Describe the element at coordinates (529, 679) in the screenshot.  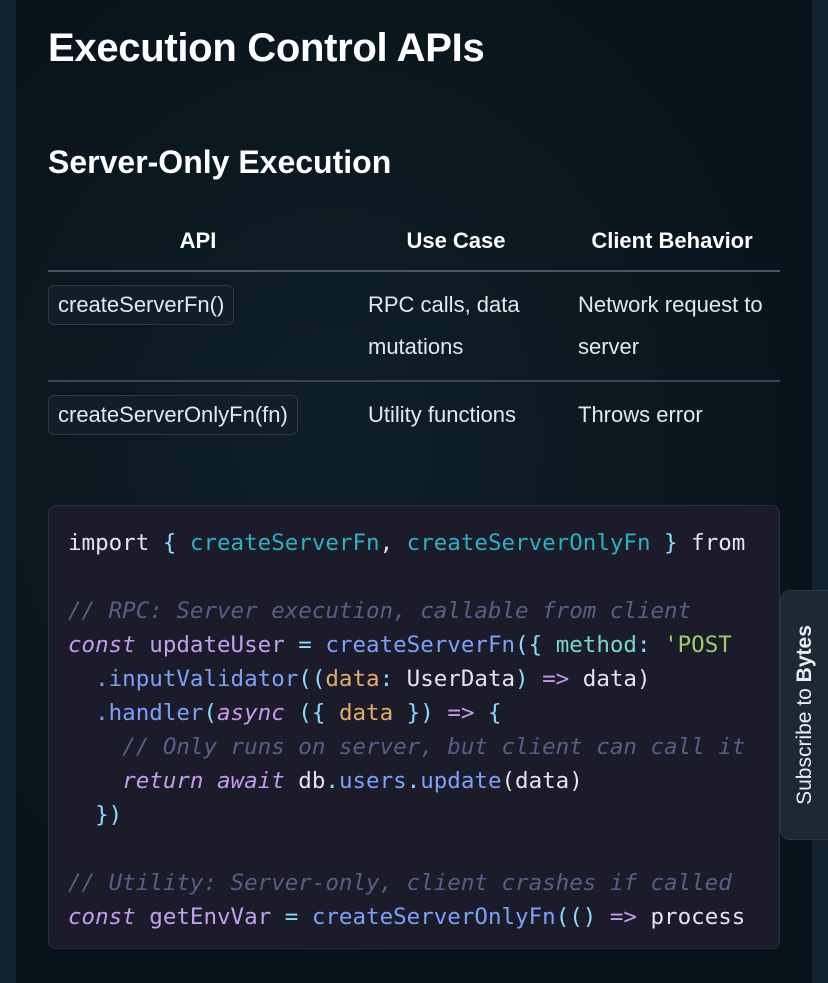
I see `code-token: )` at that location.